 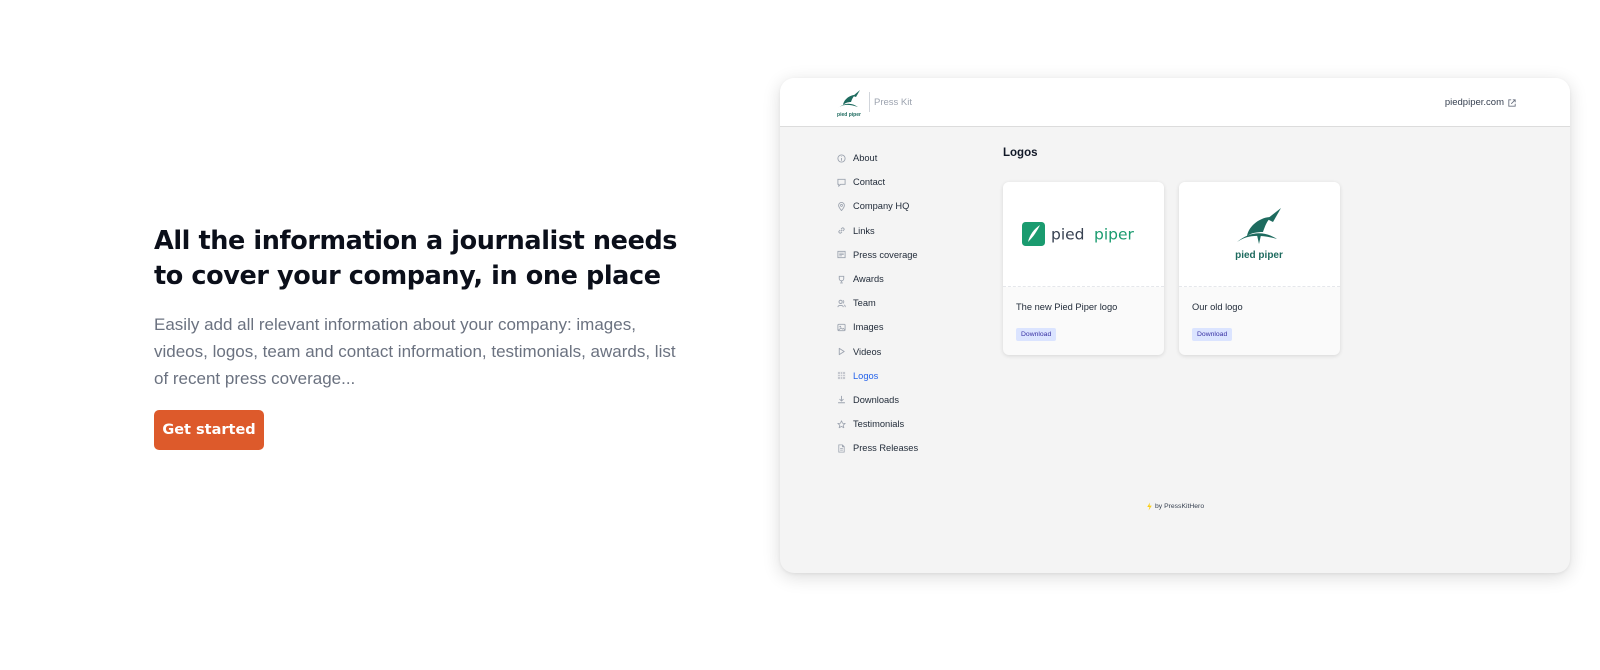 I want to click on newspaper-icon, so click(x=841, y=254).